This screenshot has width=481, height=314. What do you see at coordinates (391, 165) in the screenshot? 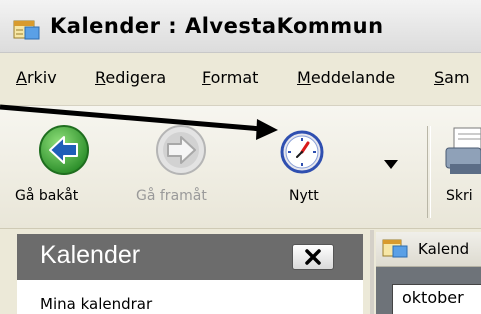
I see `dropdown-arrow-icon` at bounding box center [391, 165].